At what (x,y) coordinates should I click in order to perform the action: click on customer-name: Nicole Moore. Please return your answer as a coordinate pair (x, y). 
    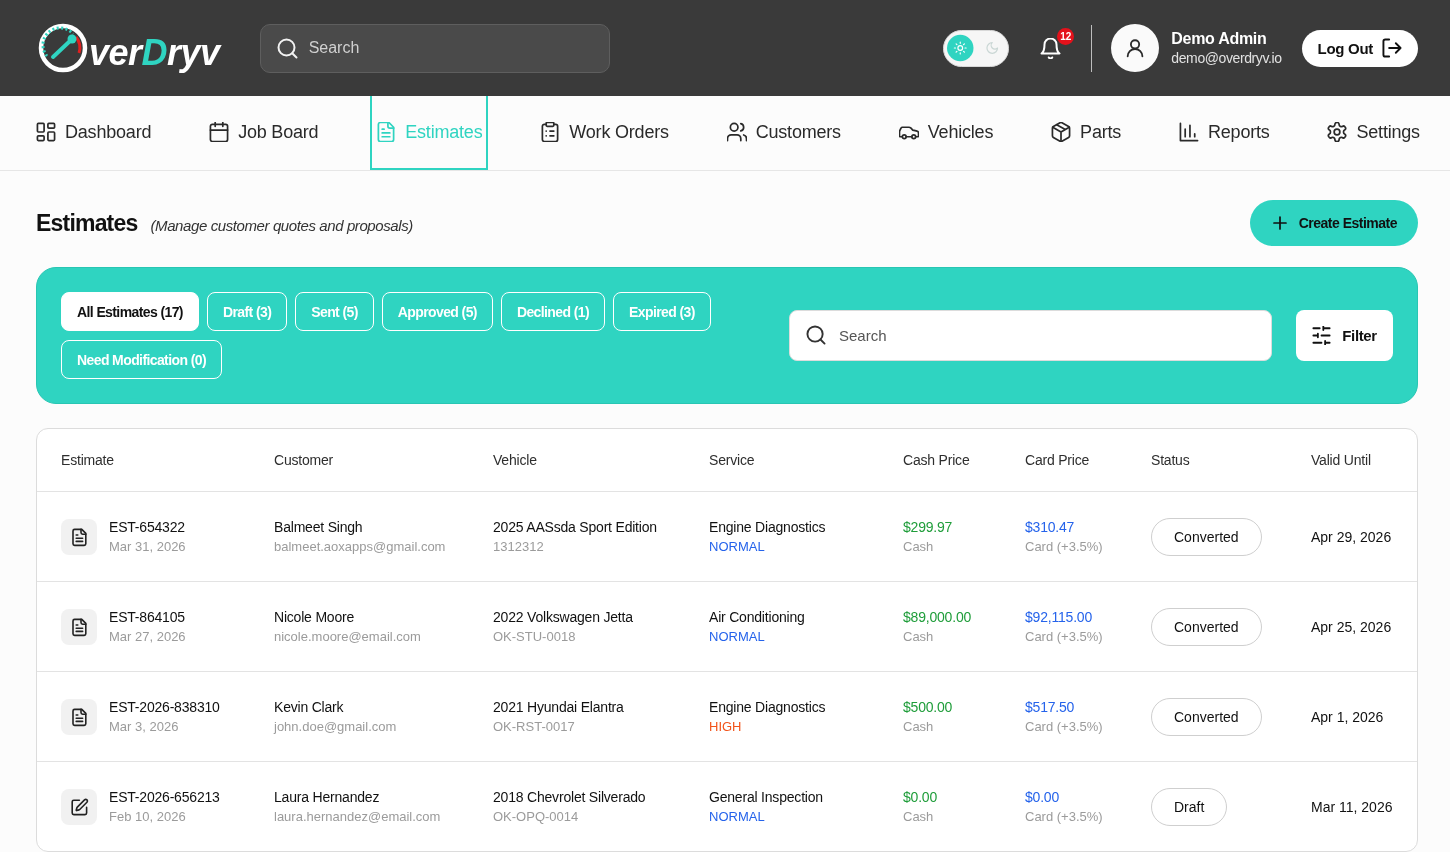
    Looking at the image, I should click on (315, 617).